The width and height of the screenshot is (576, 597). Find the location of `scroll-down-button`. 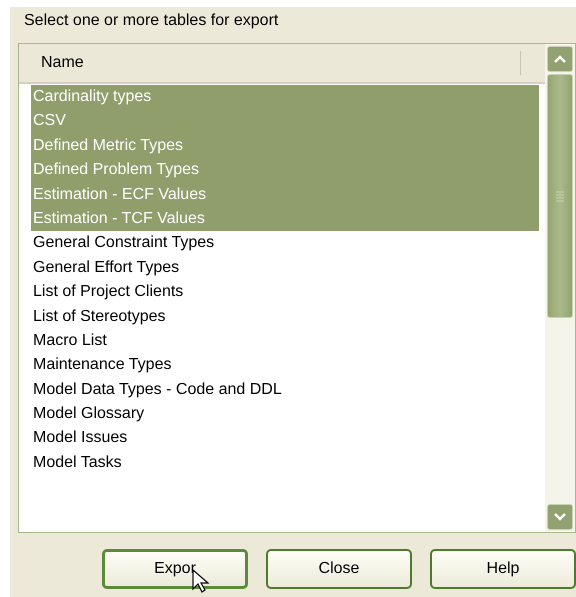

scroll-down-button is located at coordinates (560, 517).